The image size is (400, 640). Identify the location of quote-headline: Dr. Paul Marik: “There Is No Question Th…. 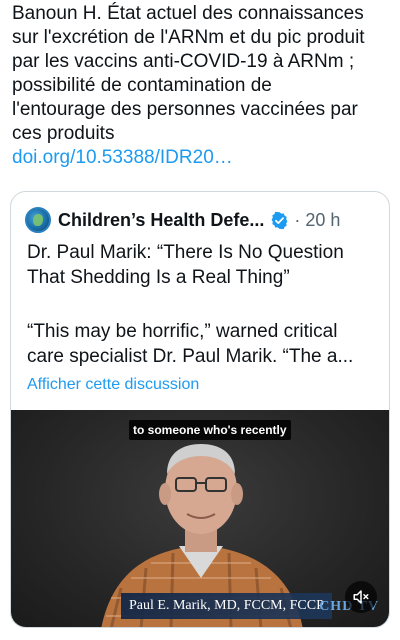
(202, 265).